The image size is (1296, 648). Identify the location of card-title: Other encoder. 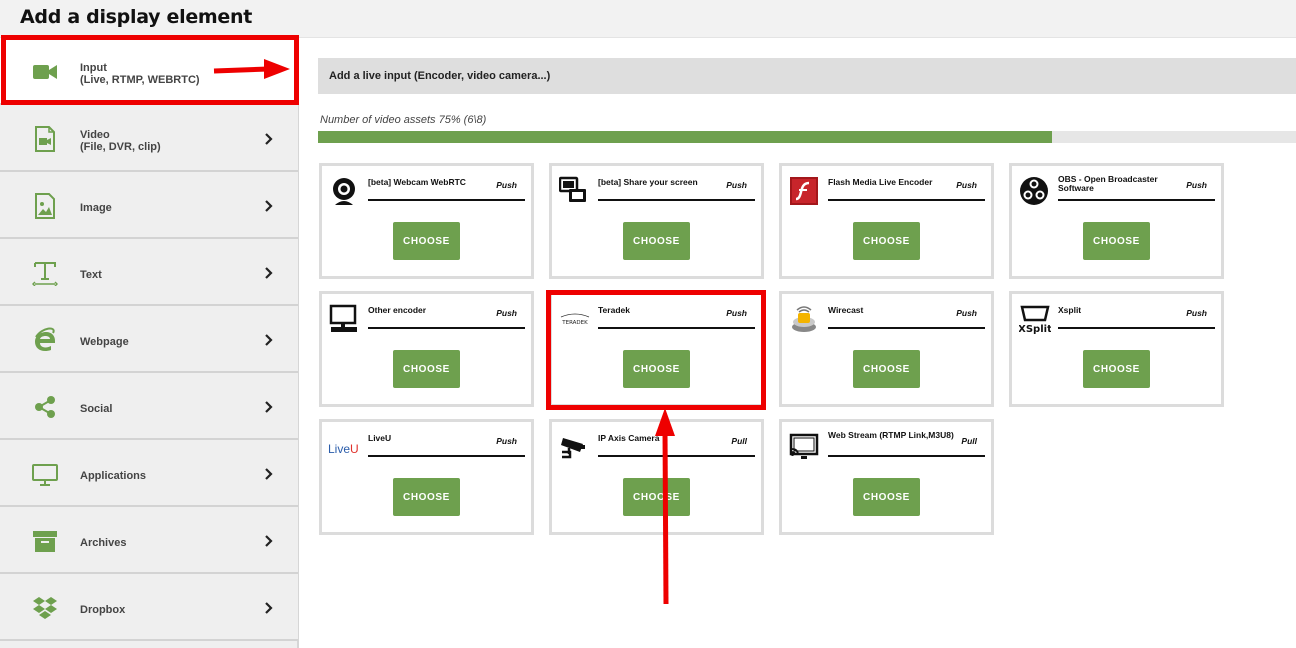
(397, 310).